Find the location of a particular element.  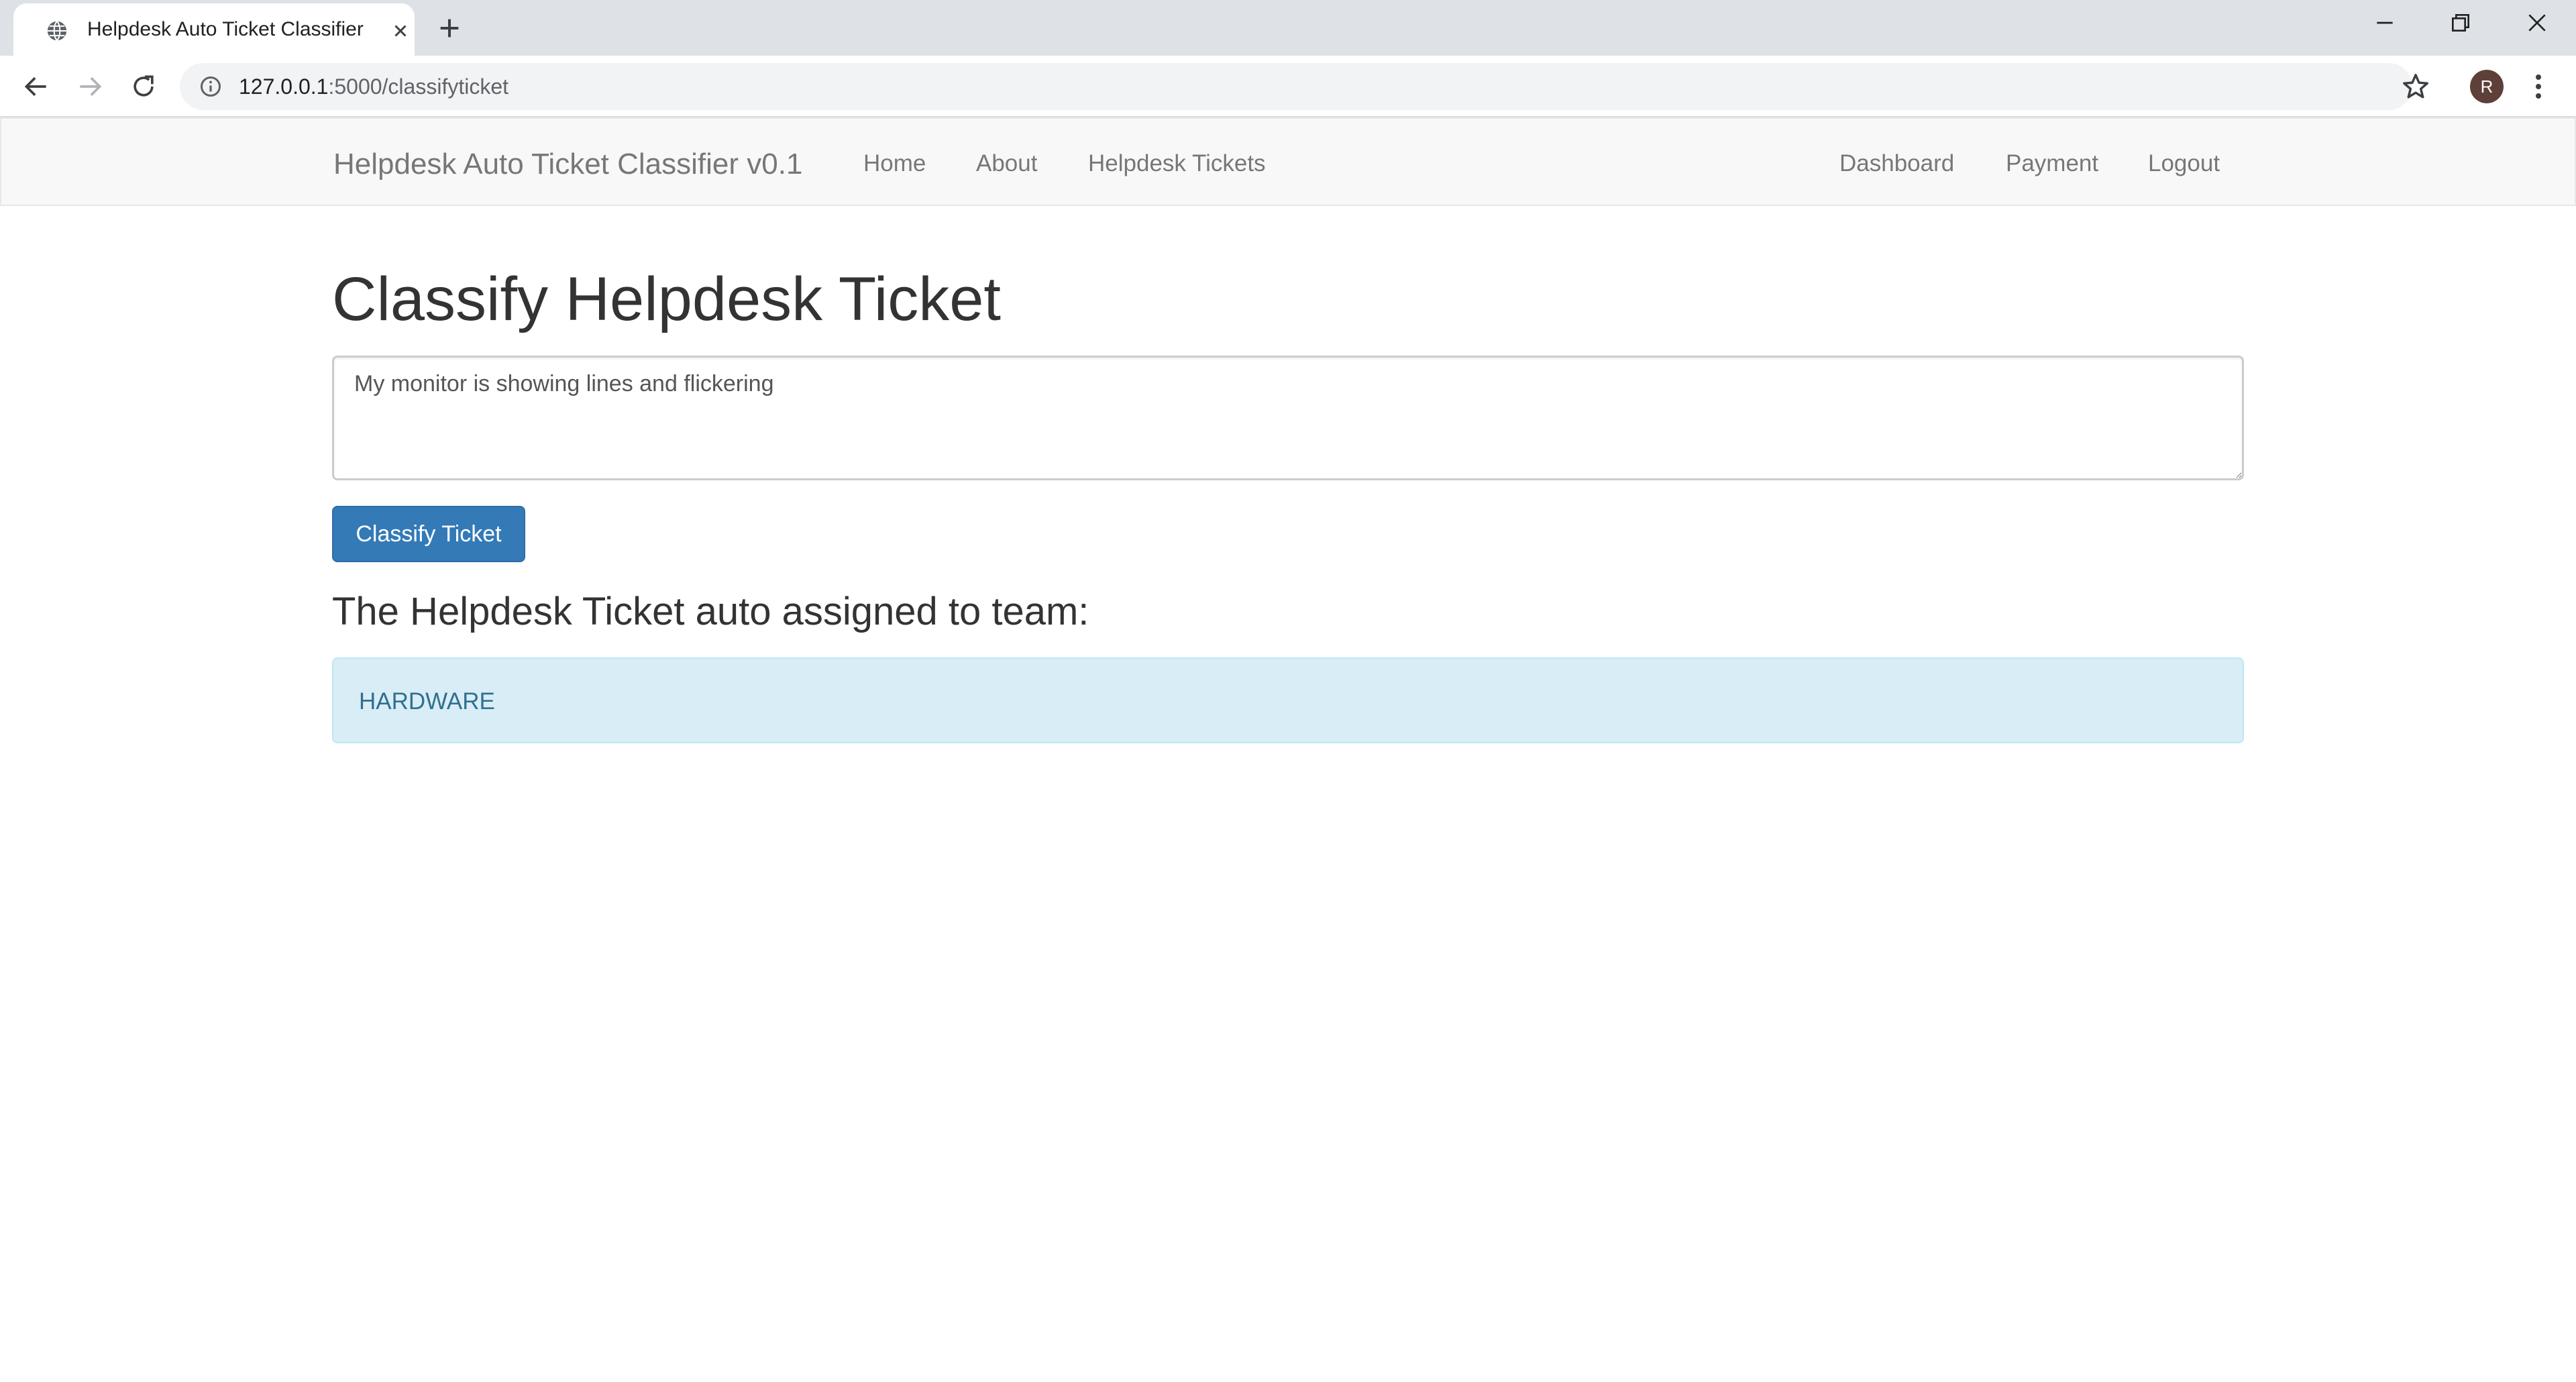

classify-ticket-button: Classify Ticket is located at coordinates (428, 534).